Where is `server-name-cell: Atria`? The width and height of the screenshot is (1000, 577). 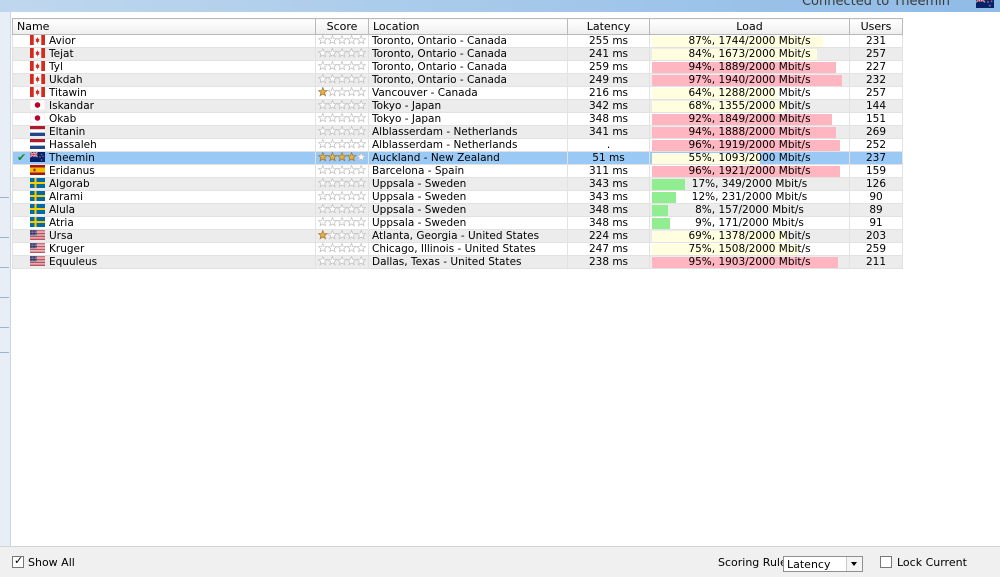 server-name-cell: Atria is located at coordinates (164, 223).